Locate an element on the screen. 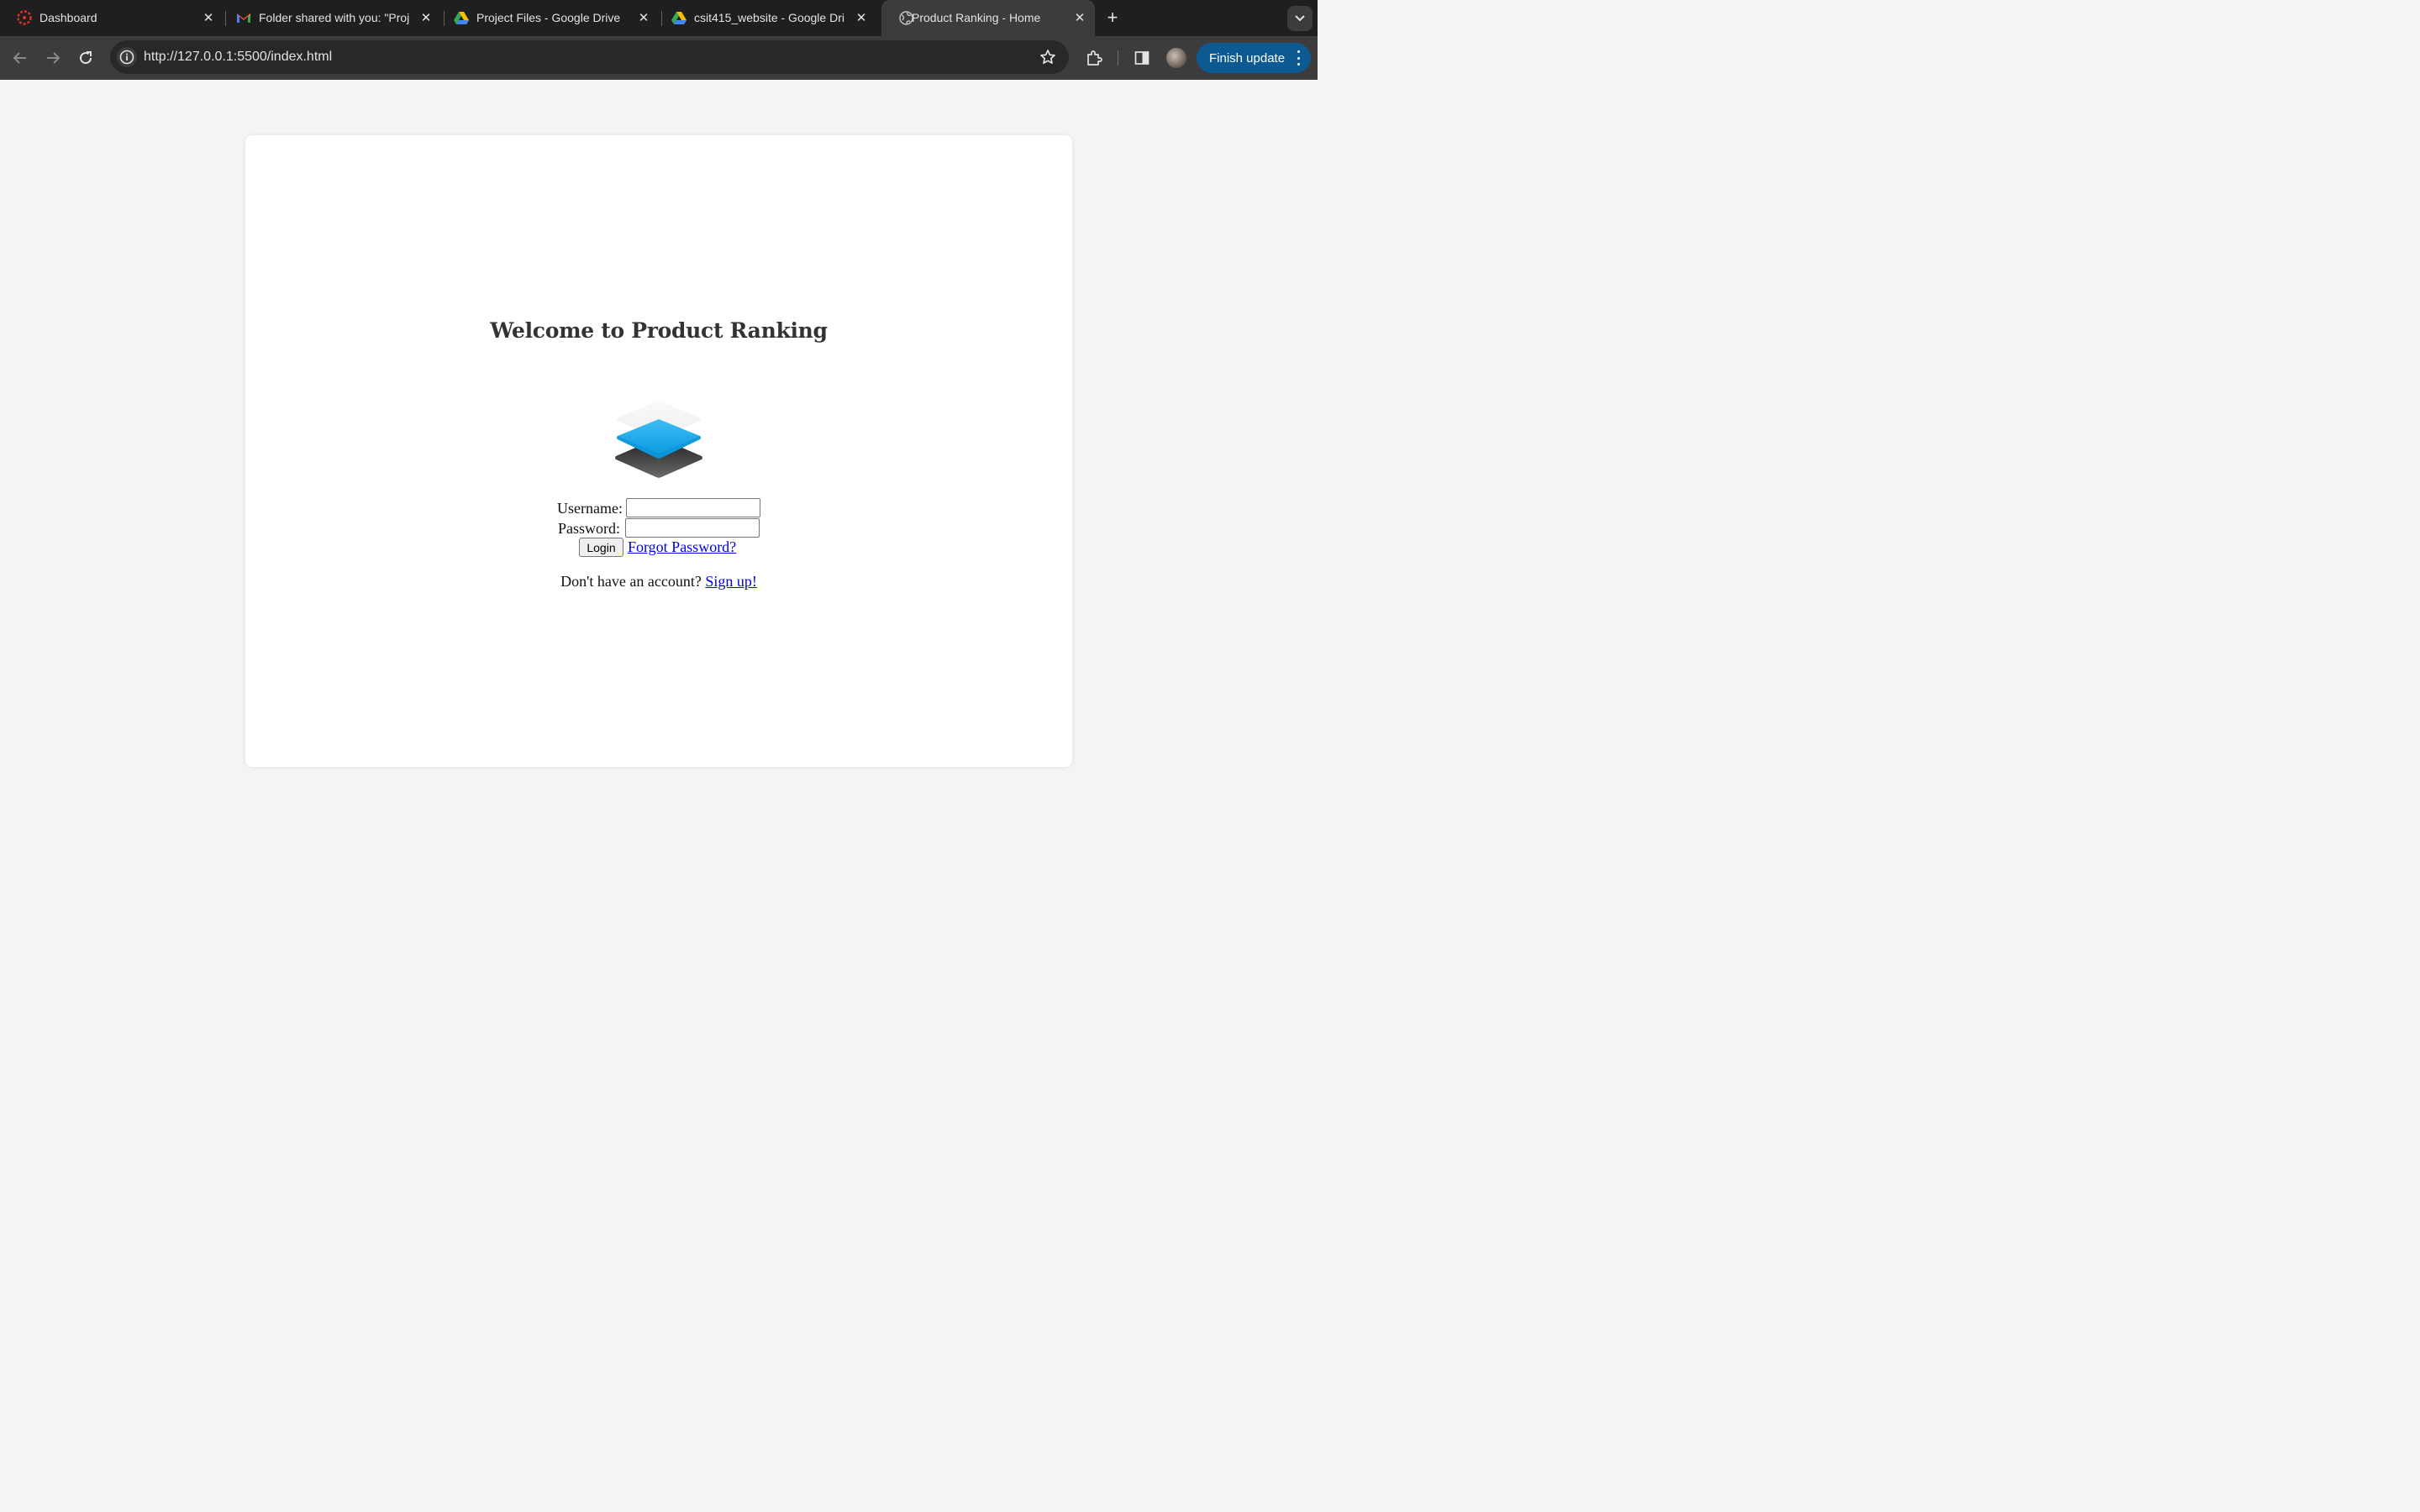 This screenshot has height=1512, width=2420. username-label: Username: is located at coordinates (590, 508).